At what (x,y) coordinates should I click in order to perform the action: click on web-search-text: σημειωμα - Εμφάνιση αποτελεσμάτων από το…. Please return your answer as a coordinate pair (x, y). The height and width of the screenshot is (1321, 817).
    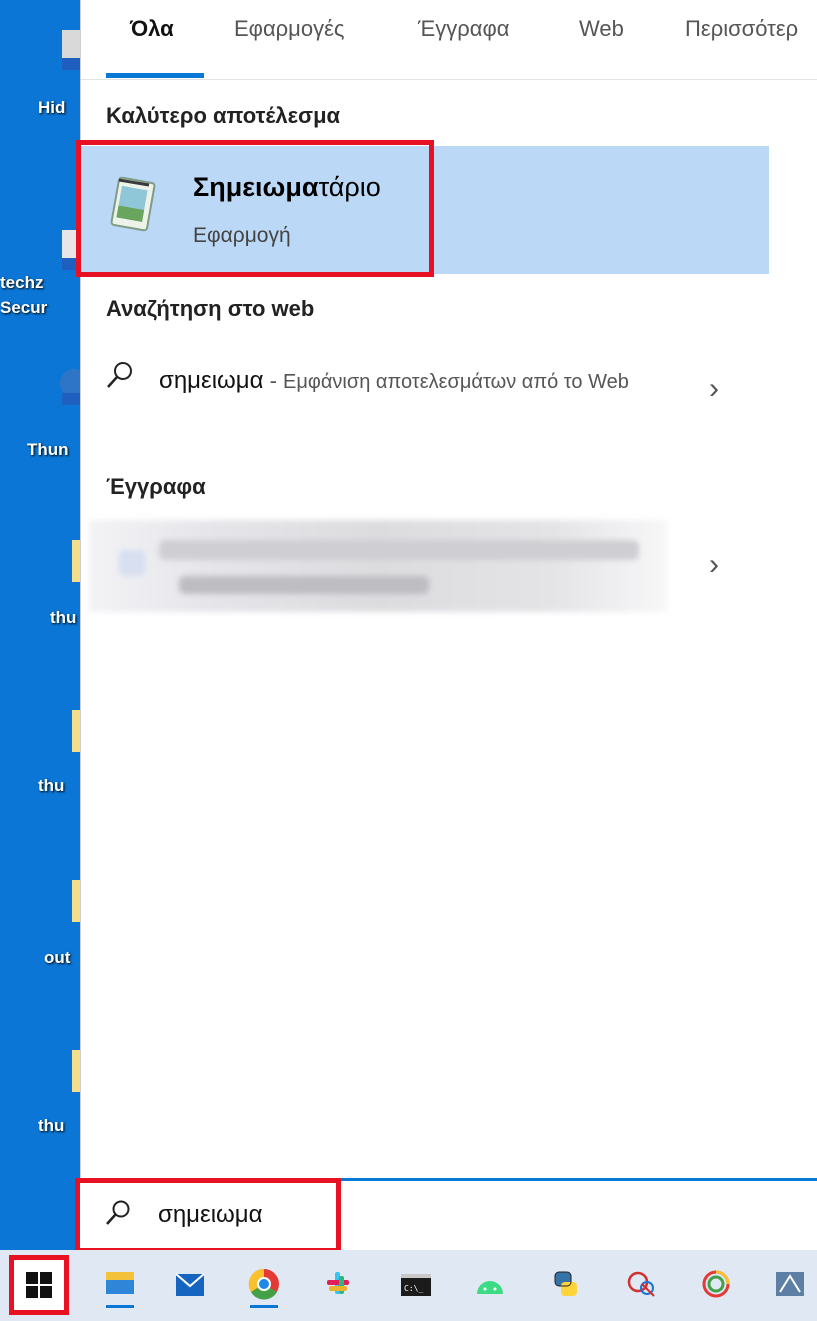
    Looking at the image, I should click on (409, 381).